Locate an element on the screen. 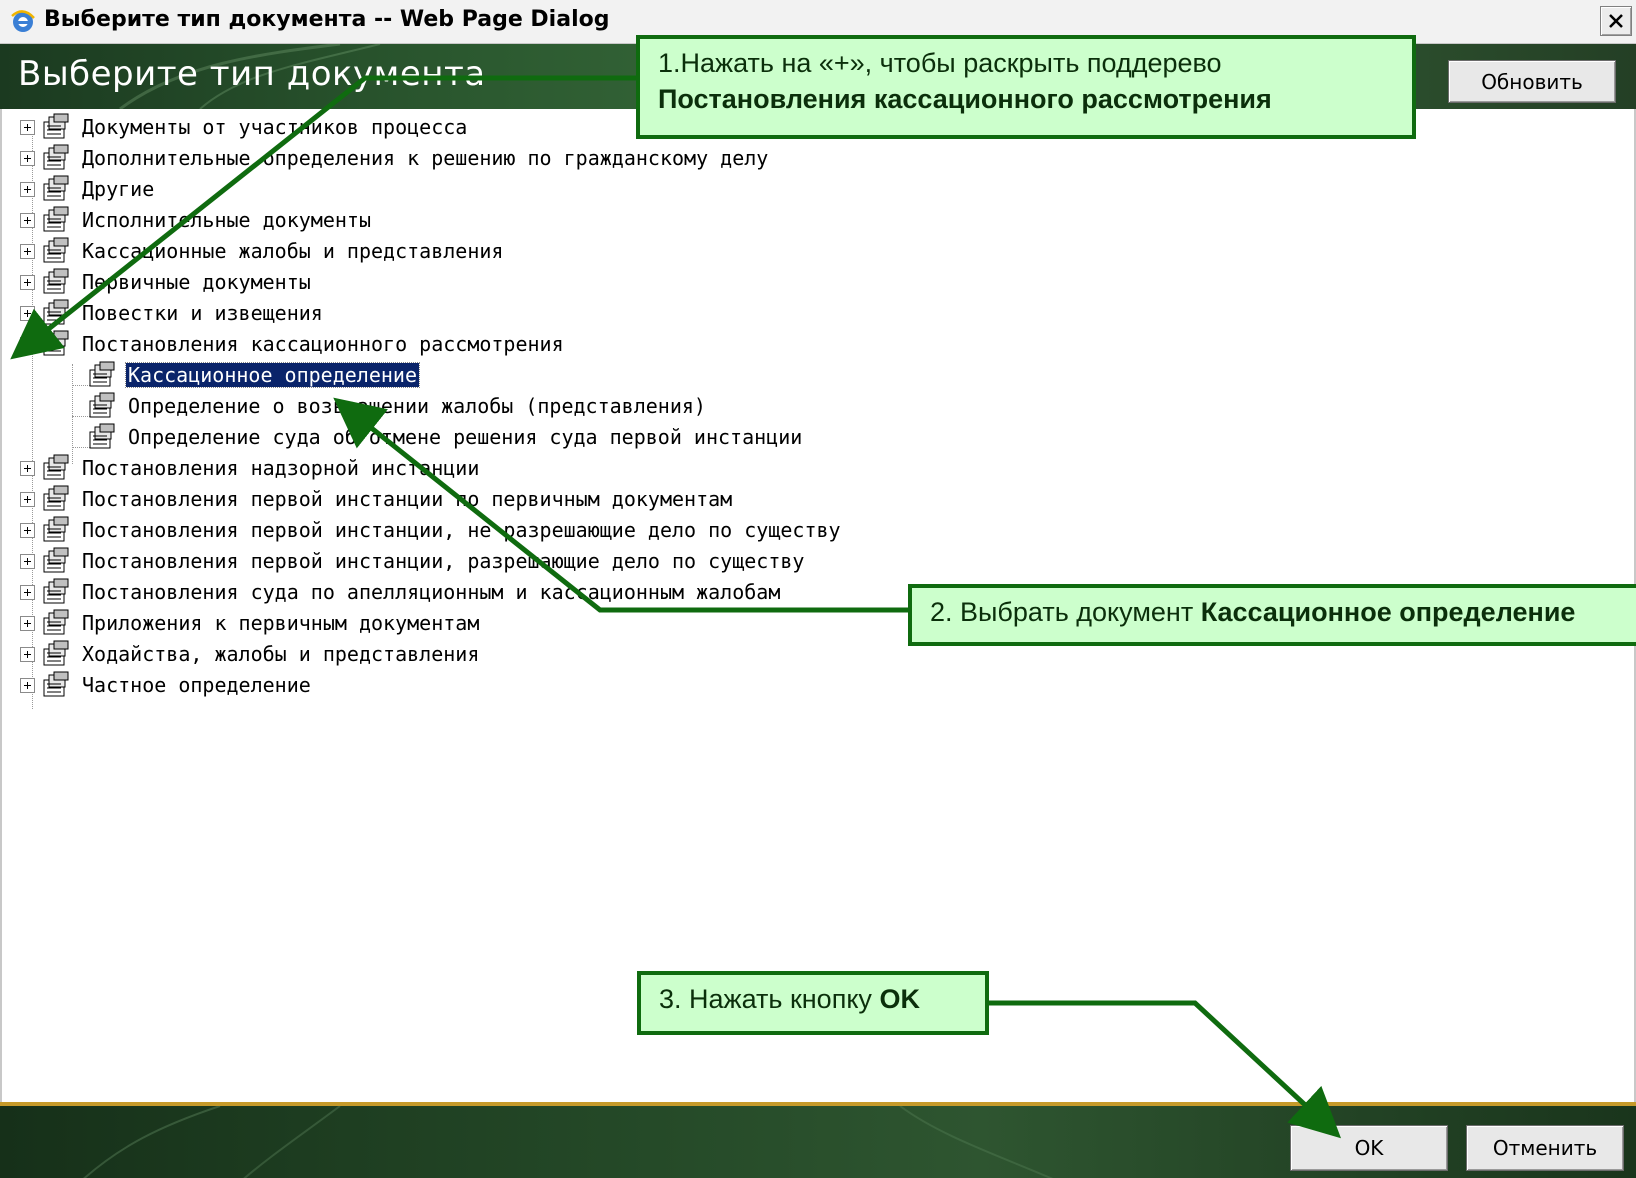 The image size is (1636, 1178). tree-node: Постановления надзорной инстанции is located at coordinates (250, 468).